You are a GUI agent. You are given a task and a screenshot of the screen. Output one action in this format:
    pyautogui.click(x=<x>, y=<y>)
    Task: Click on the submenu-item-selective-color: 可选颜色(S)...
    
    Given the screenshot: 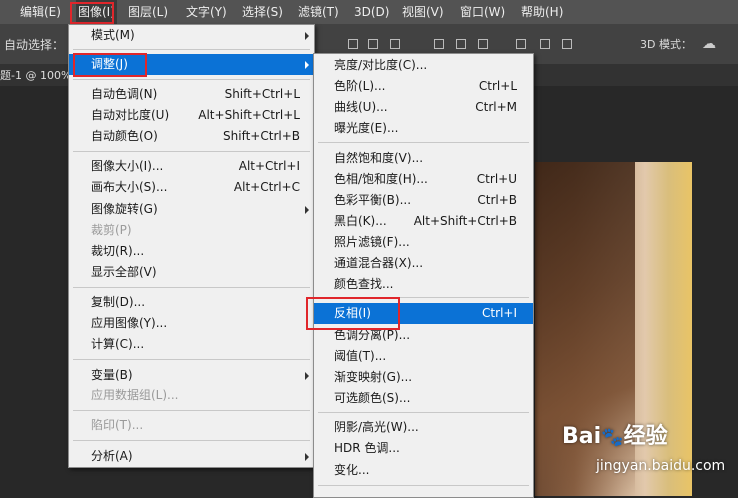 What is the action you would take?
    pyautogui.click(x=423, y=398)
    